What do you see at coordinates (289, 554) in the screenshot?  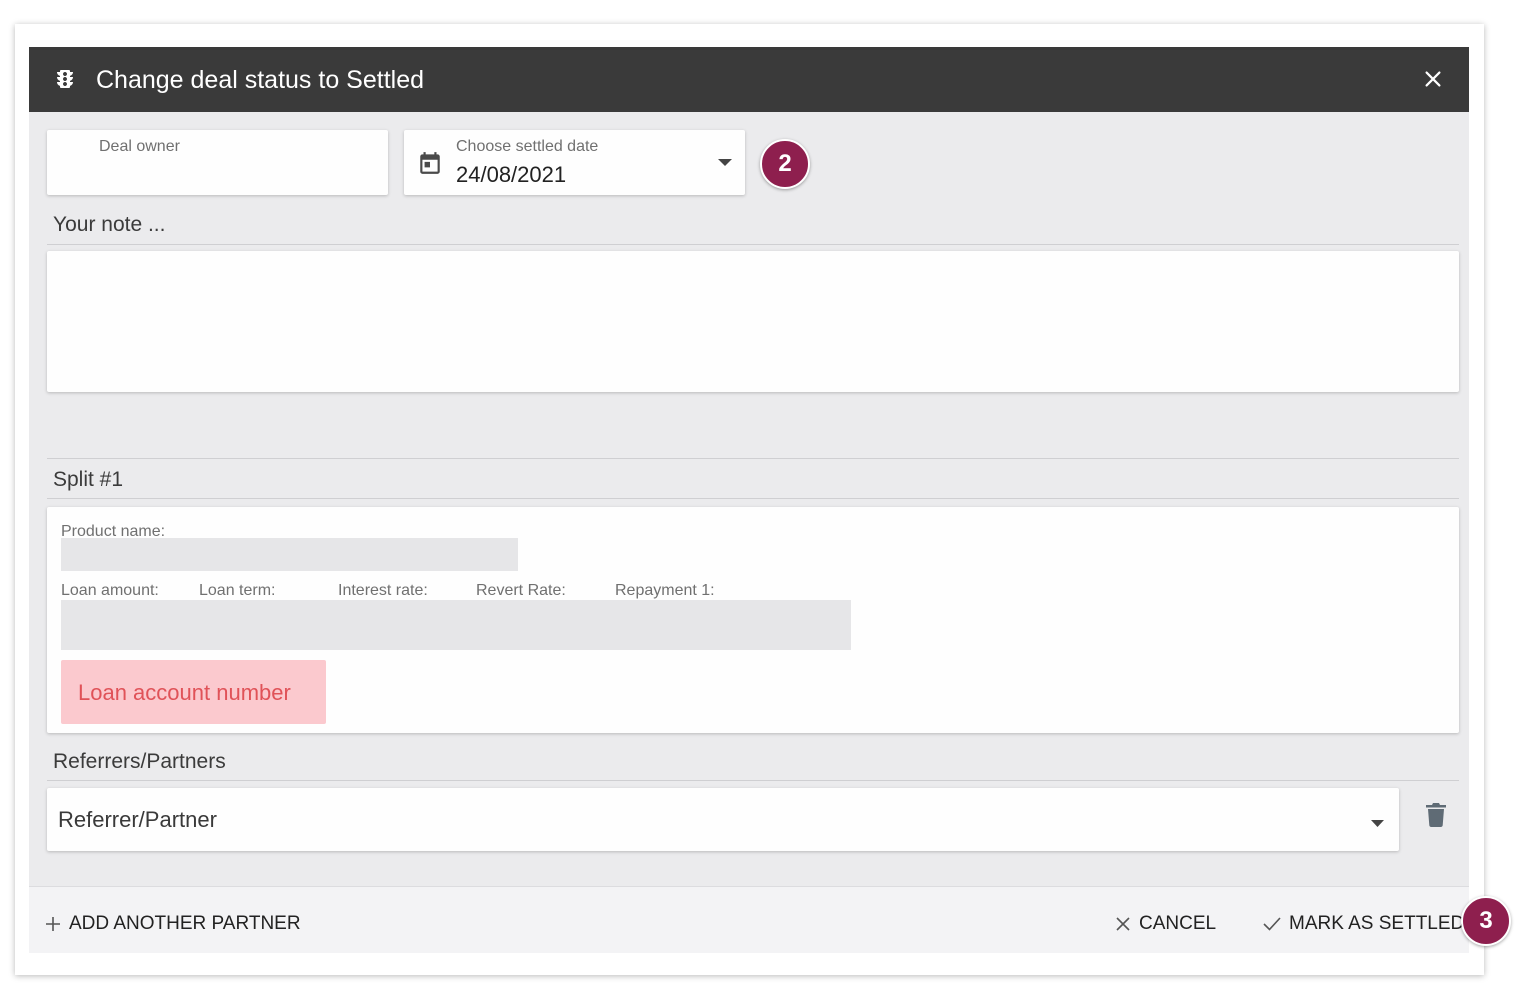 I see `product-name-value` at bounding box center [289, 554].